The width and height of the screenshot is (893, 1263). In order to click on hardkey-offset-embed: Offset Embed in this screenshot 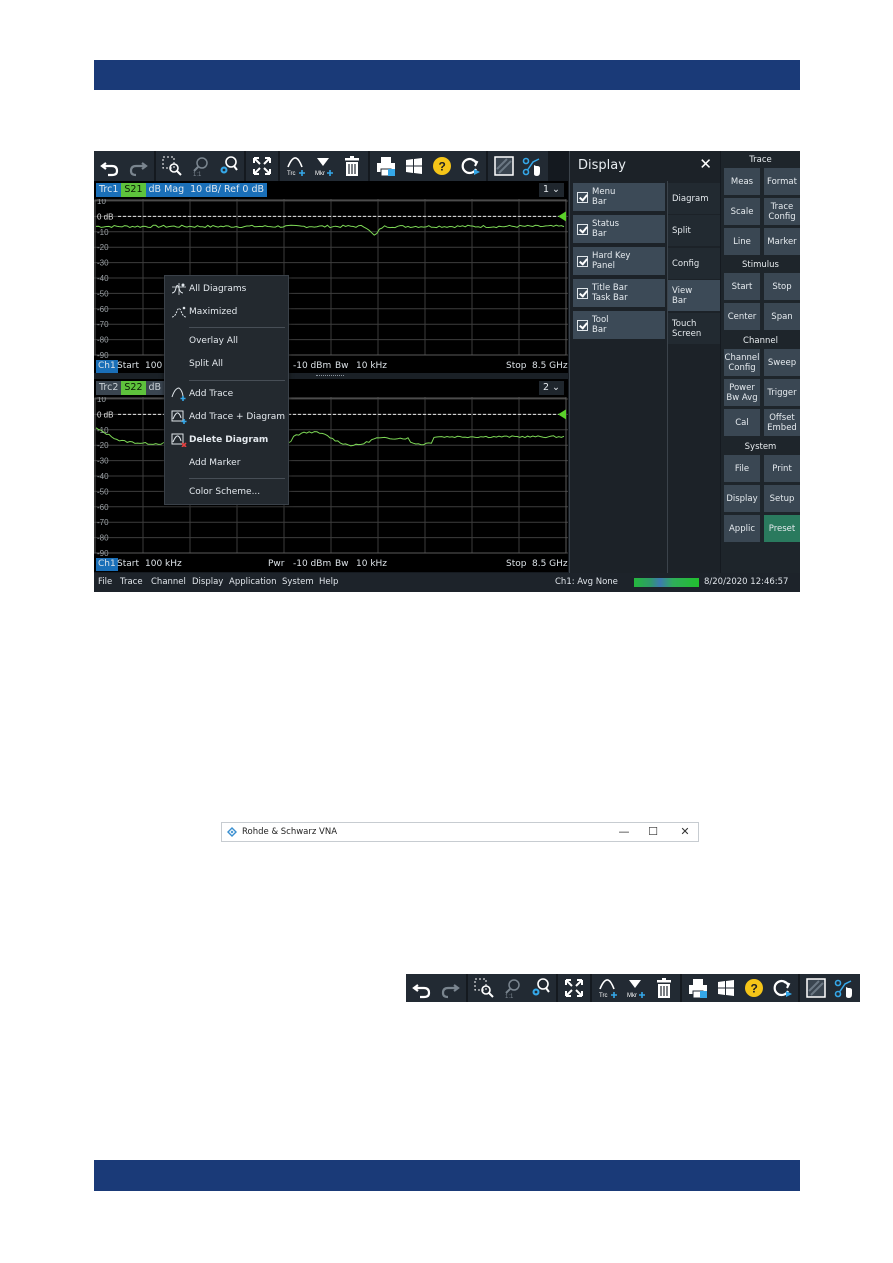, I will do `click(782, 422)`.